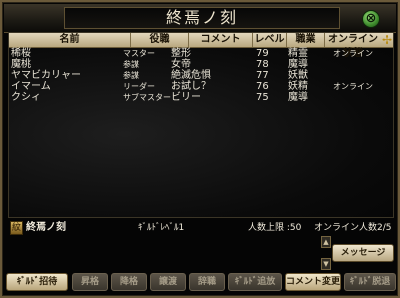 The height and width of the screenshot is (298, 400). What do you see at coordinates (139, 53) in the screenshot?
I see `member-role: マスター` at bounding box center [139, 53].